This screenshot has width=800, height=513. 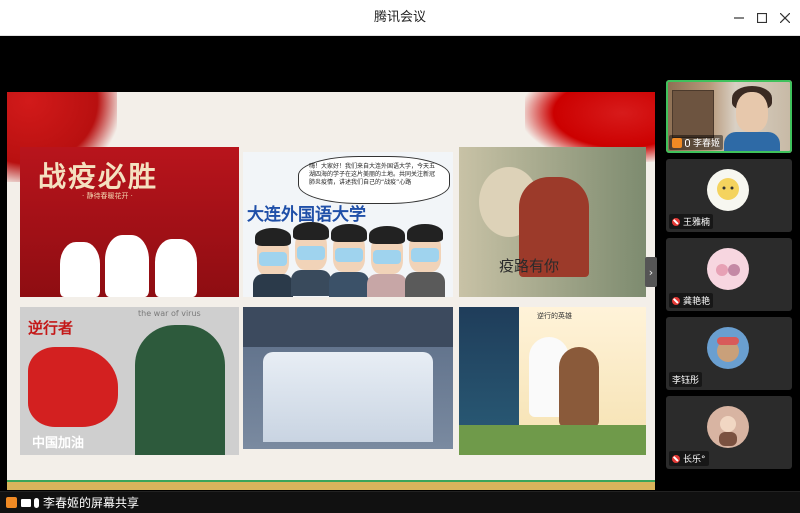 I want to click on poster-english-title: the war of virus, so click(x=169, y=313).